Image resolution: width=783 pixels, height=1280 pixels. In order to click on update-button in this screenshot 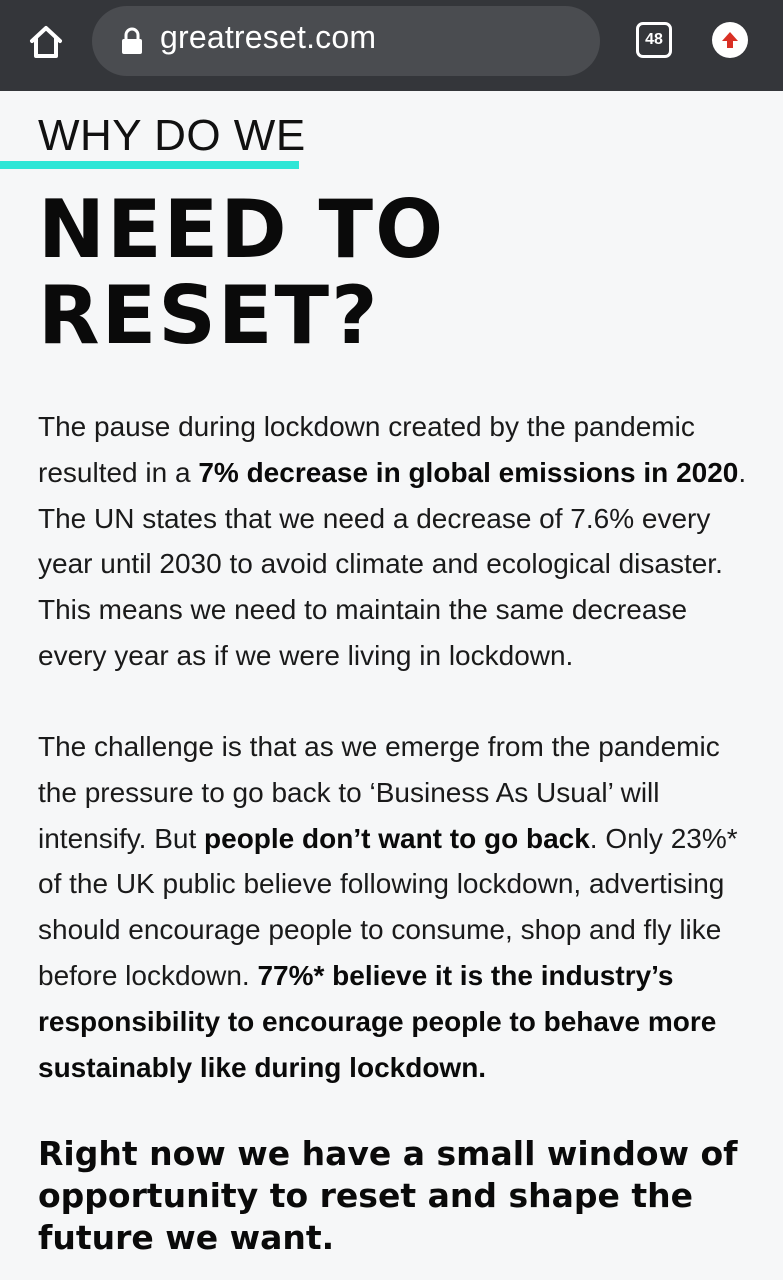, I will do `click(730, 40)`.